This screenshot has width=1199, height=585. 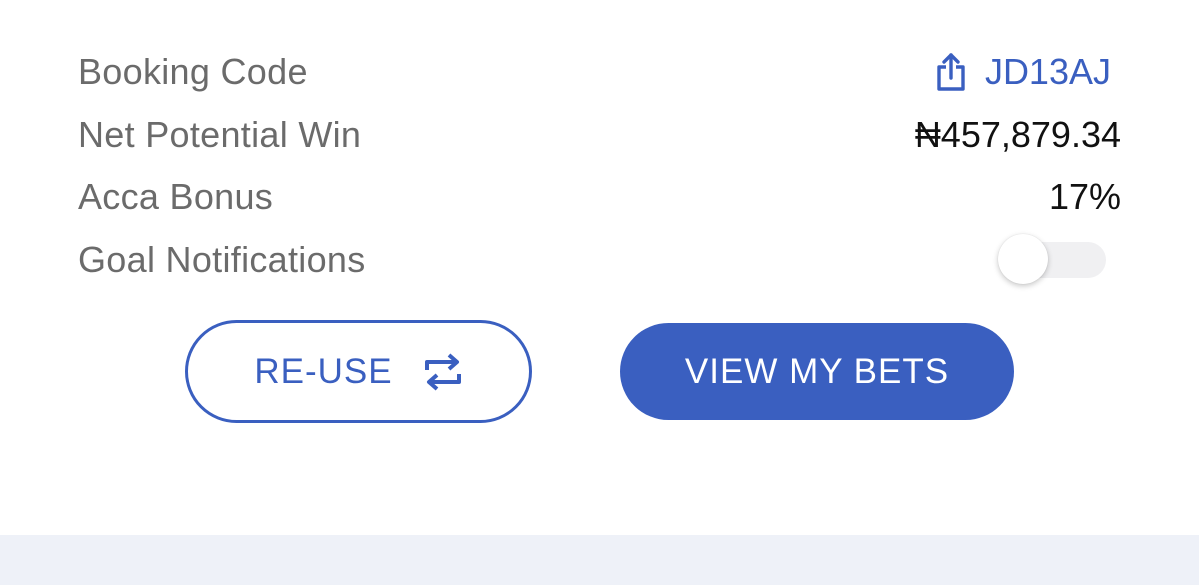 What do you see at coordinates (222, 259) in the screenshot?
I see `goal-notifications-label: Goal Notifications` at bounding box center [222, 259].